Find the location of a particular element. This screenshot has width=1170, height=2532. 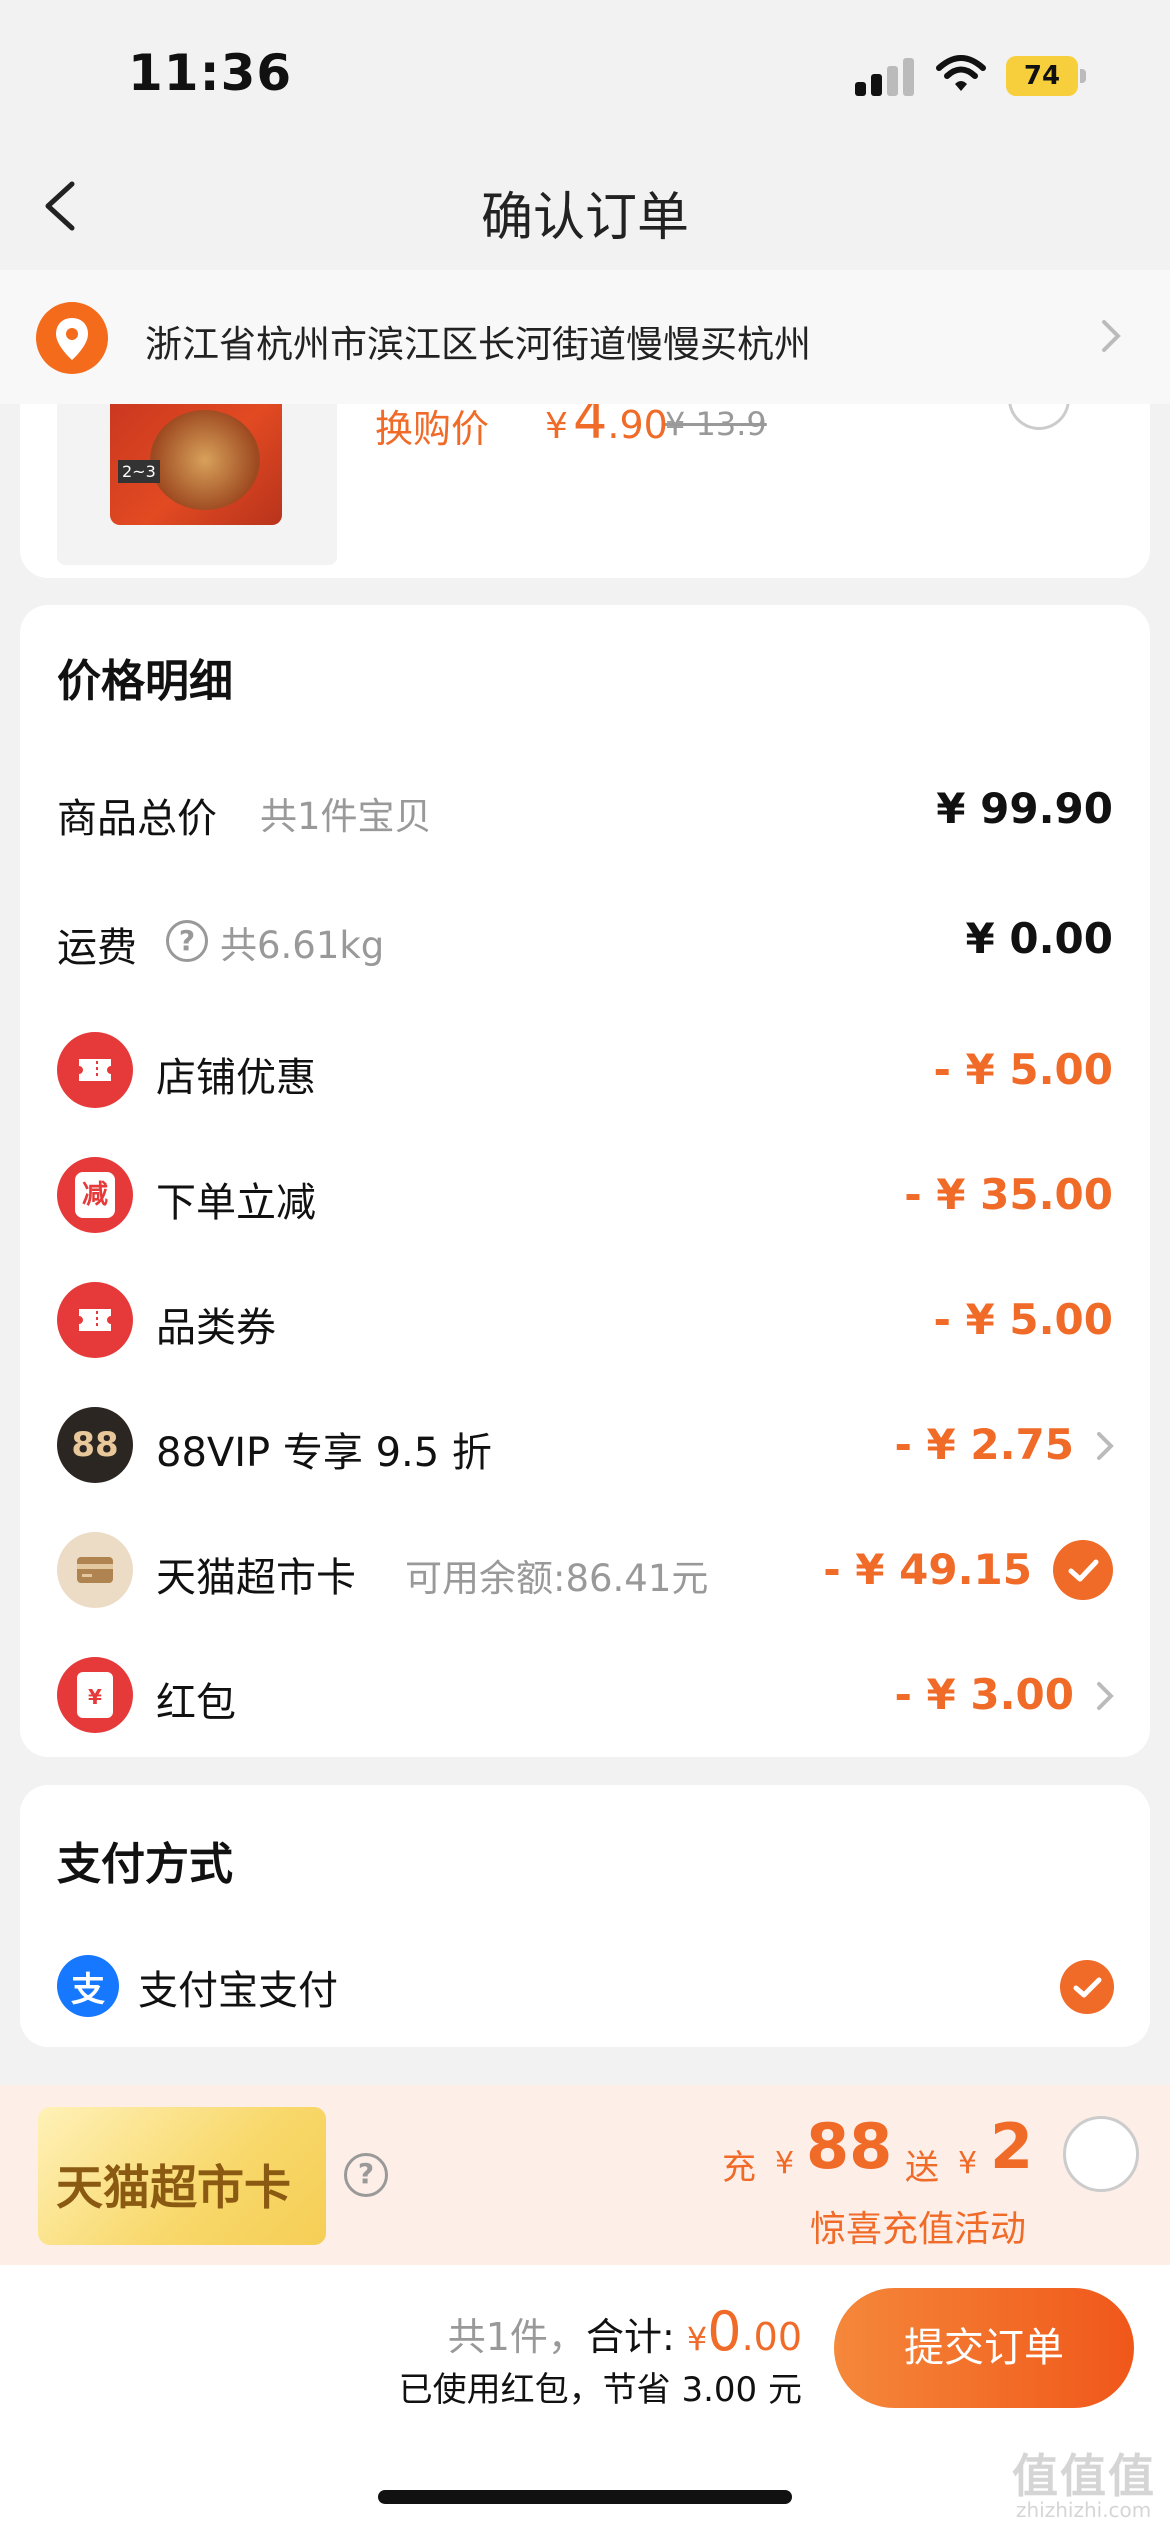

address-text: 浙江省杭州市滨江区长河街道慢慢买杭州 is located at coordinates (478, 344).